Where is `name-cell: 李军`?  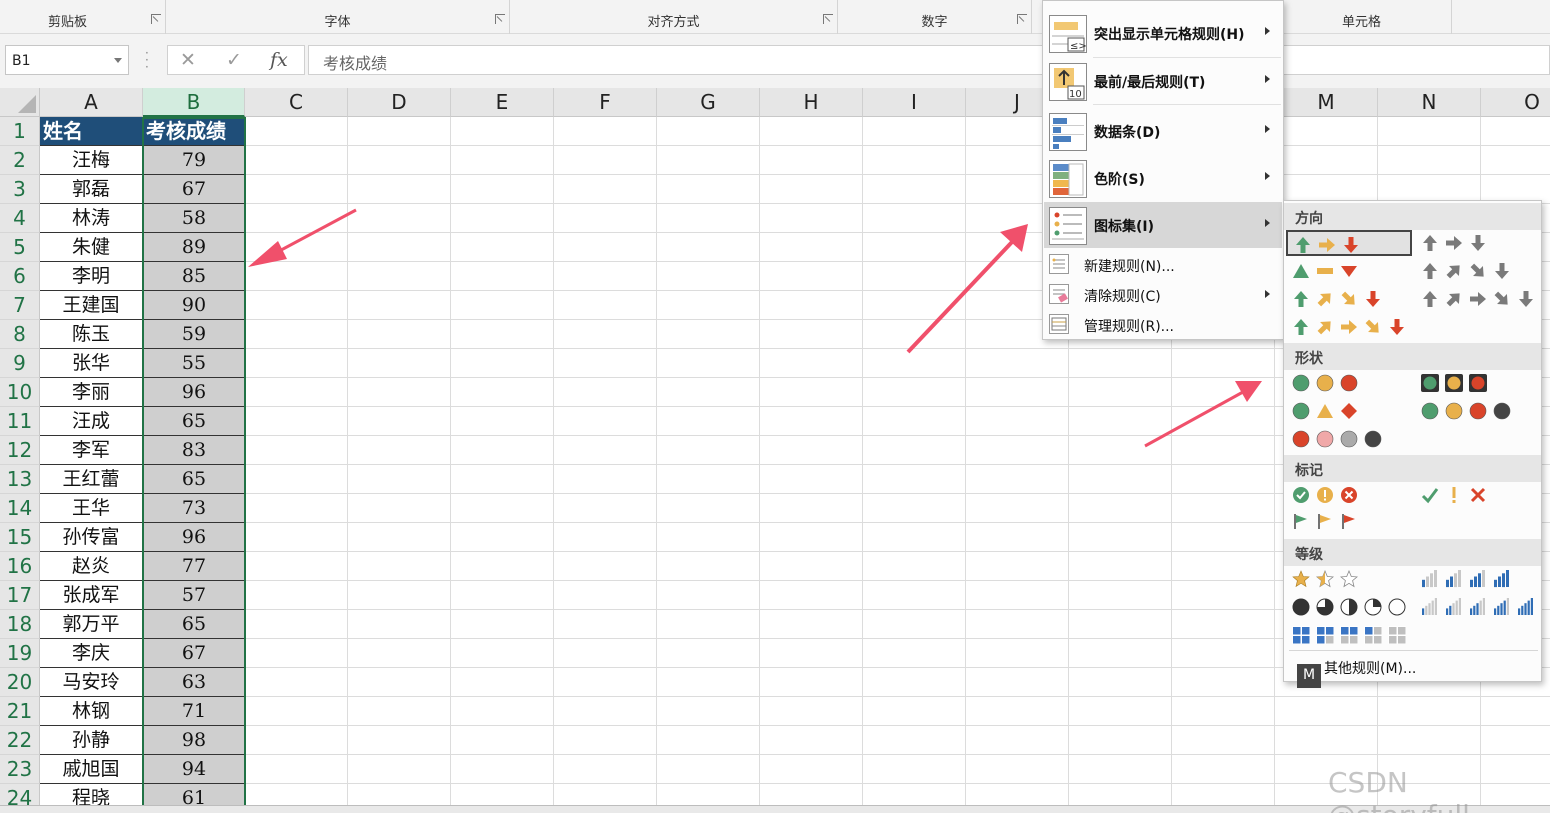
name-cell: 李军 is located at coordinates (91, 450).